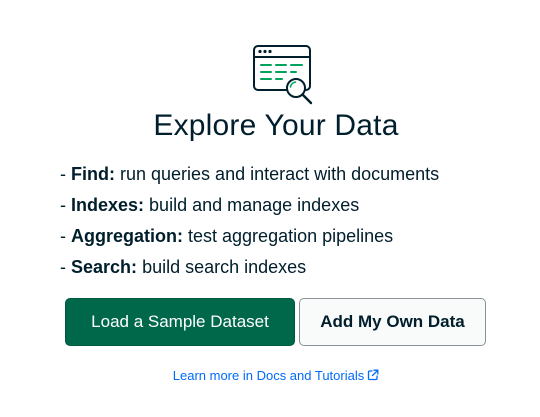  I want to click on table-with-magnifier-icon, so click(283, 75).